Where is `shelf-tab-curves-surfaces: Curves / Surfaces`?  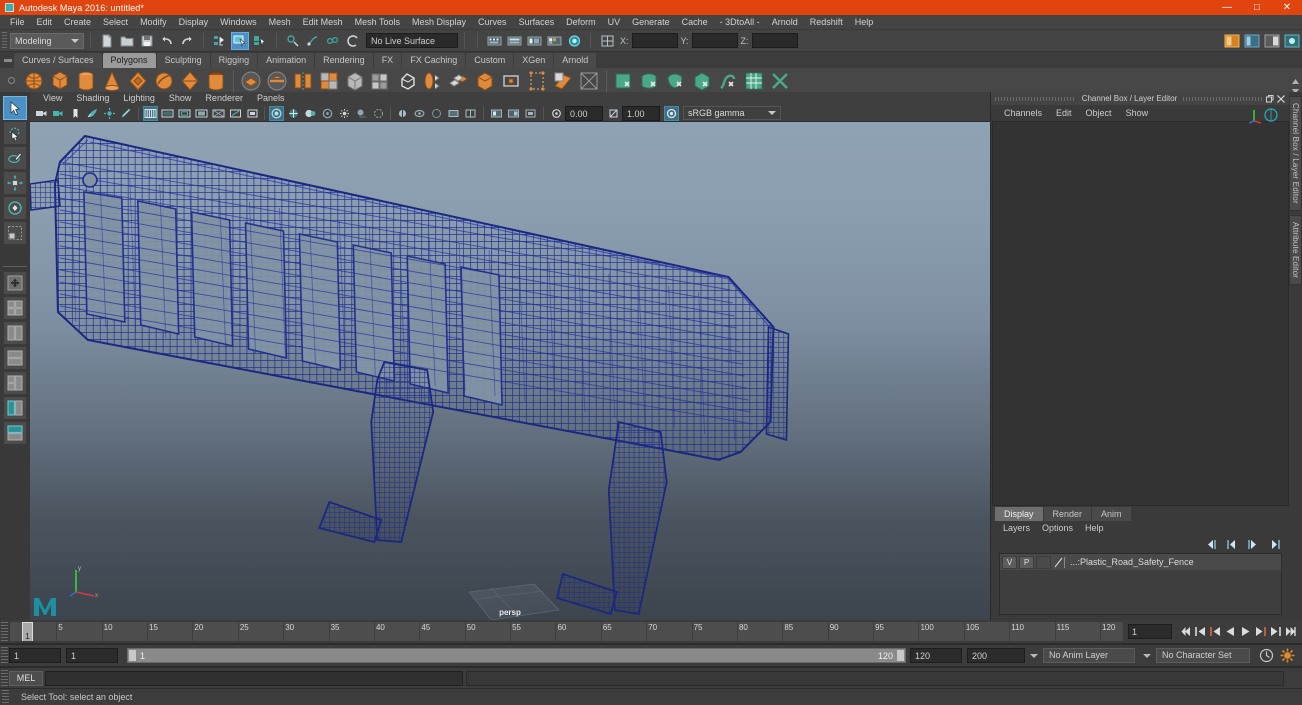
shelf-tab-curves-surfaces: Curves / Surfaces is located at coordinates (58, 60).